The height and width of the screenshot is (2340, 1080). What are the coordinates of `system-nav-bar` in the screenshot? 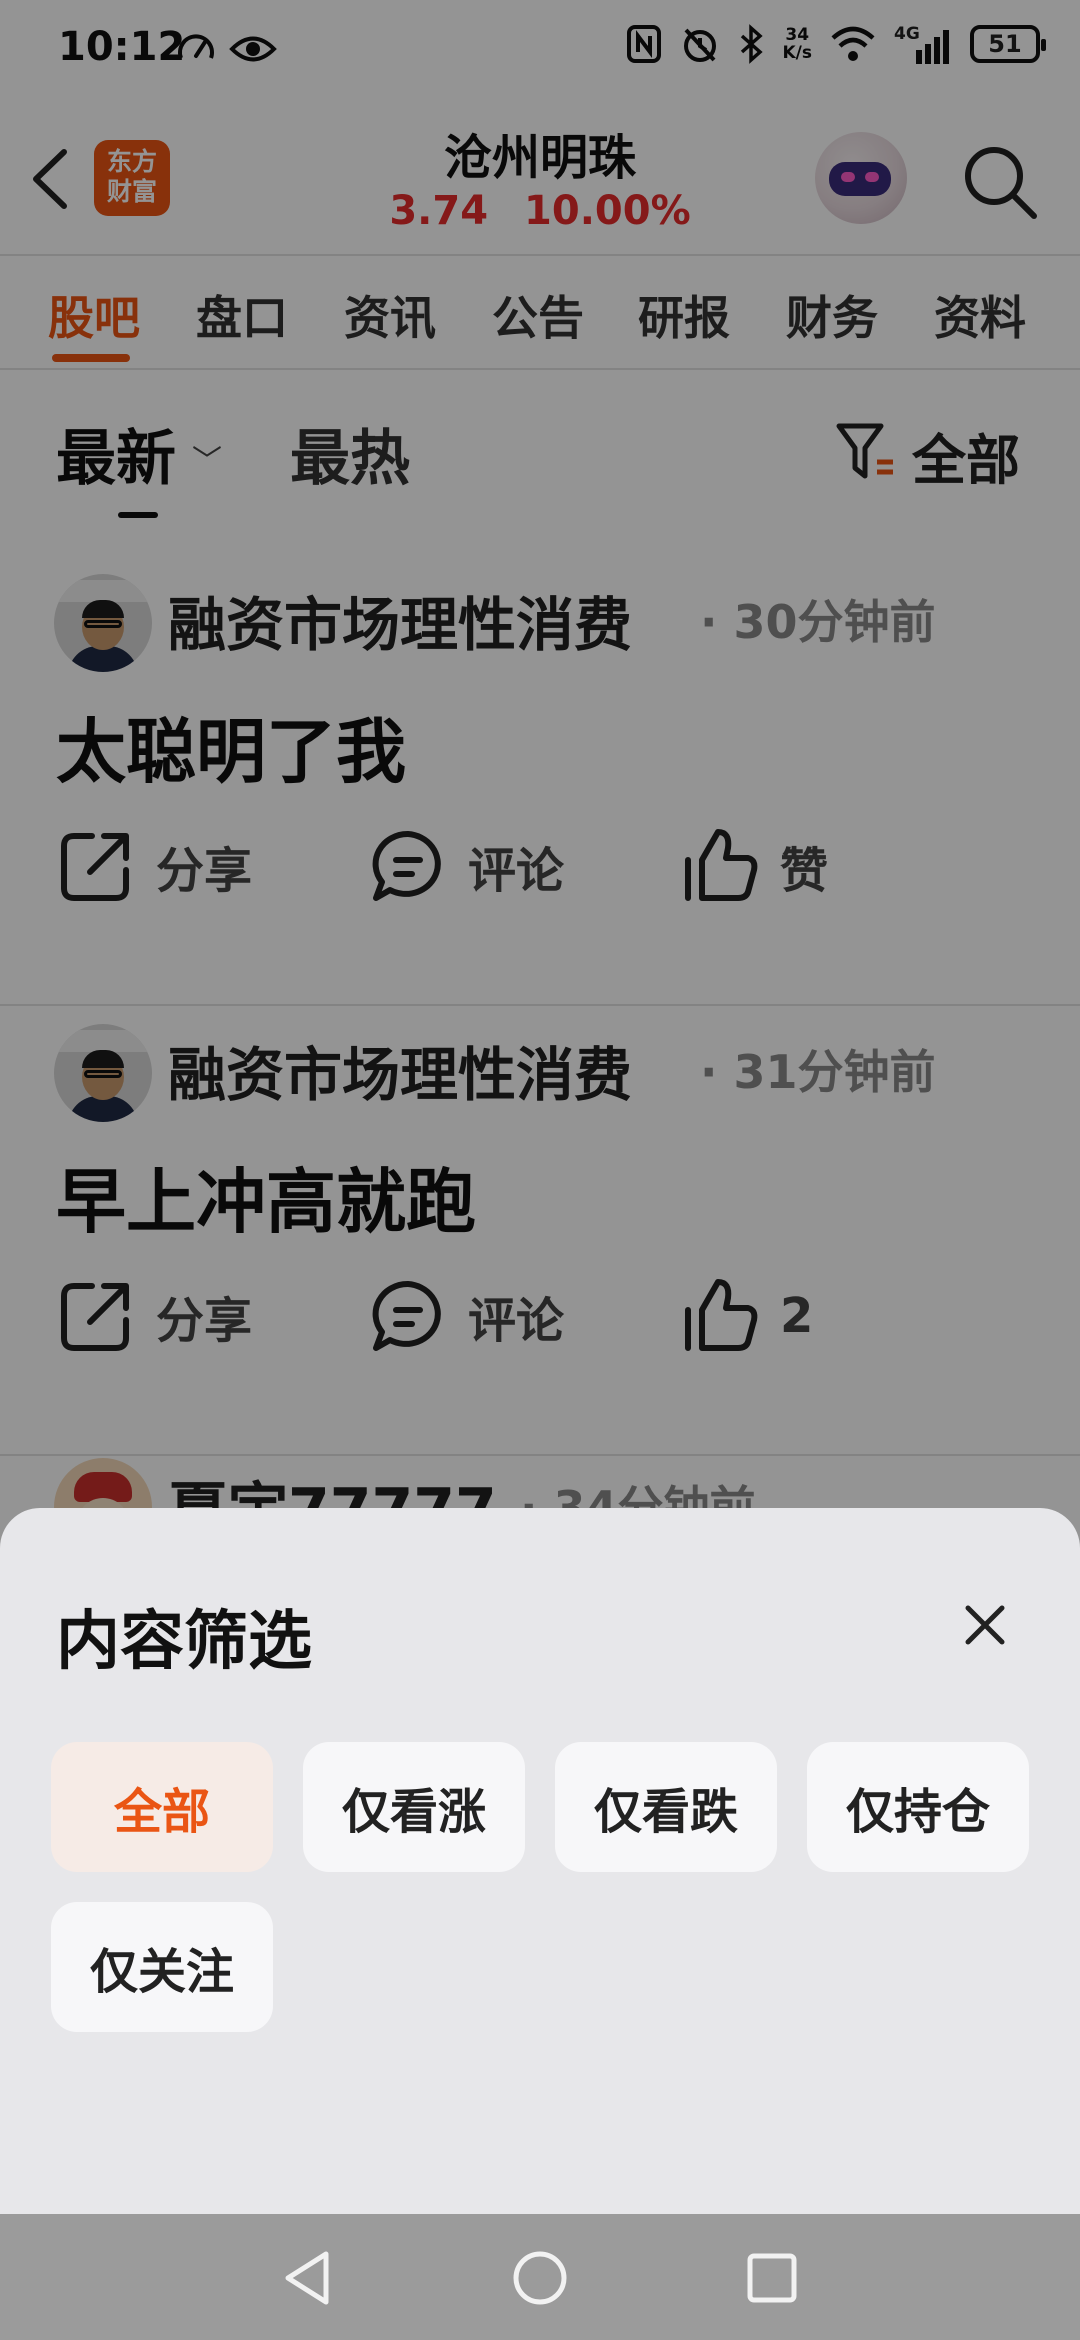 It's located at (540, 2277).